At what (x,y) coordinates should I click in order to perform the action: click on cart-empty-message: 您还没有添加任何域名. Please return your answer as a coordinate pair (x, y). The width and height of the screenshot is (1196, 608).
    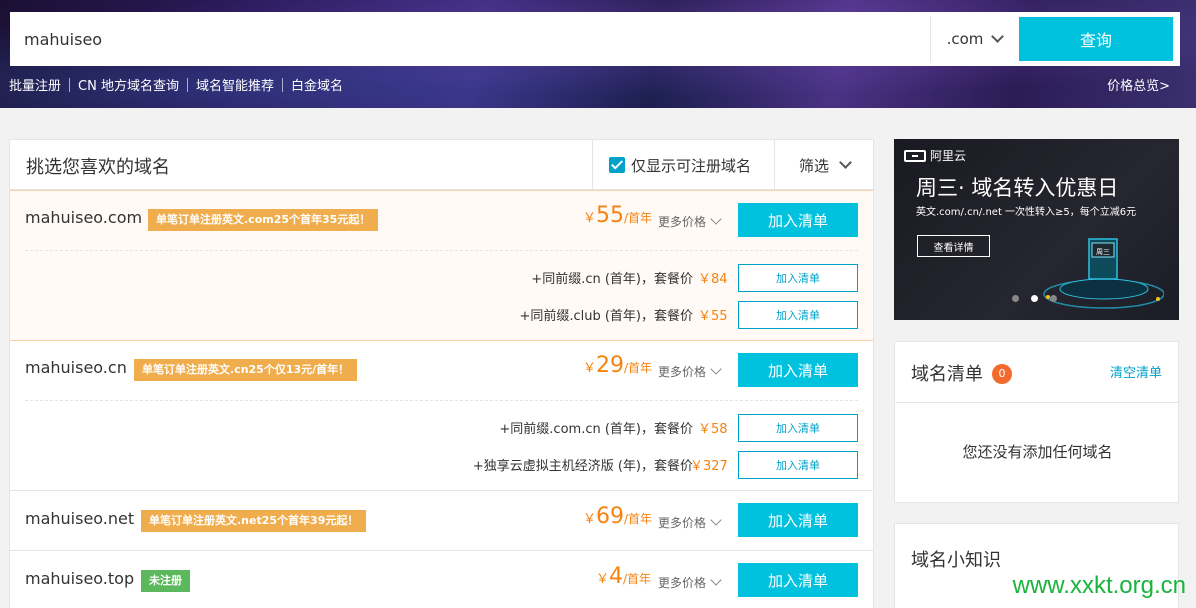
    Looking at the image, I should click on (1037, 452).